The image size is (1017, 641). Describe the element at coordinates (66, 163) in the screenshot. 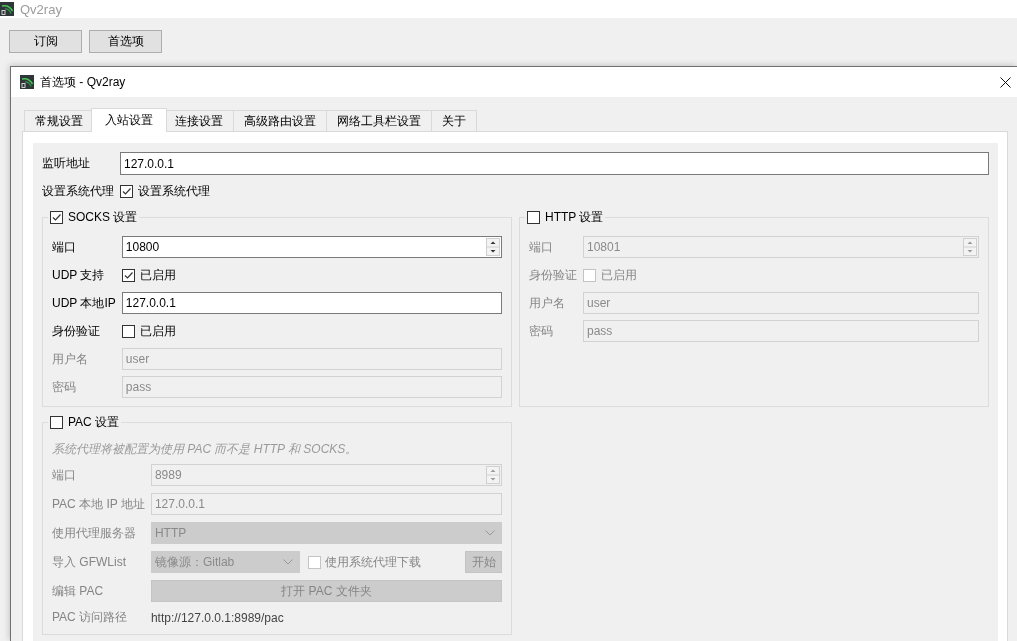

I see `field-label: 监听地址` at that location.